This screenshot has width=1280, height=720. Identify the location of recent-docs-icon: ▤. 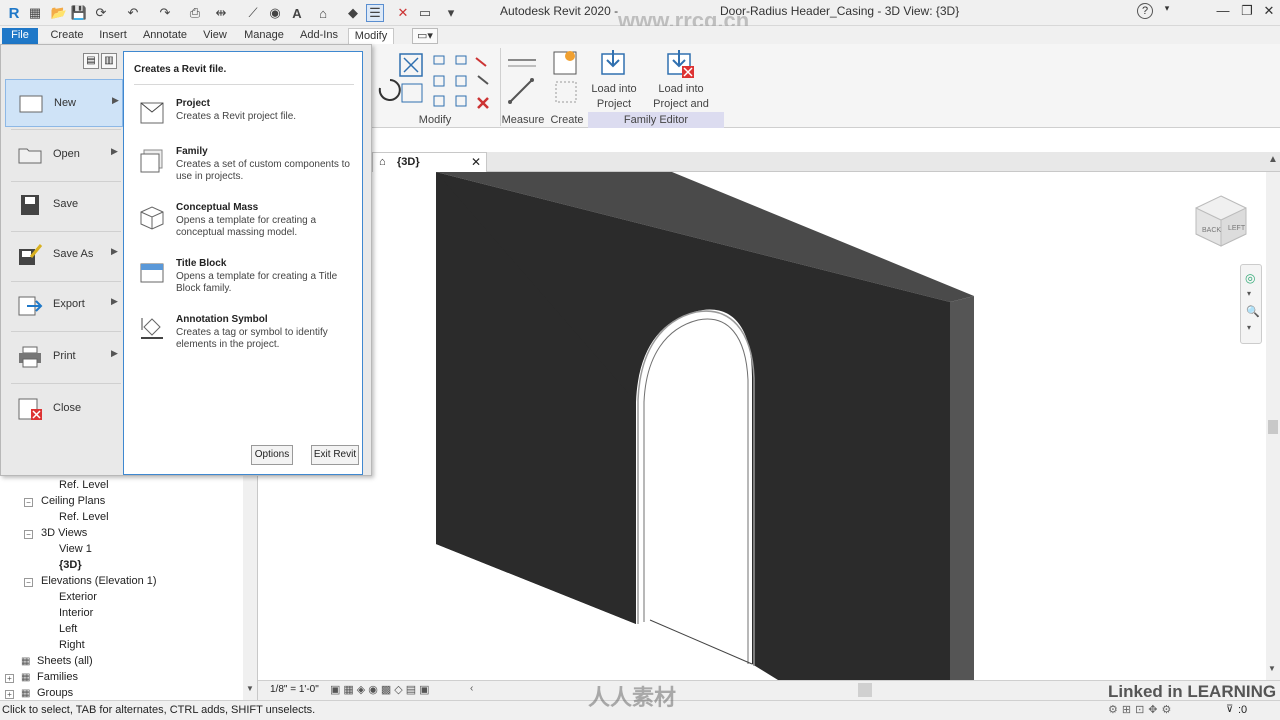
(91, 61).